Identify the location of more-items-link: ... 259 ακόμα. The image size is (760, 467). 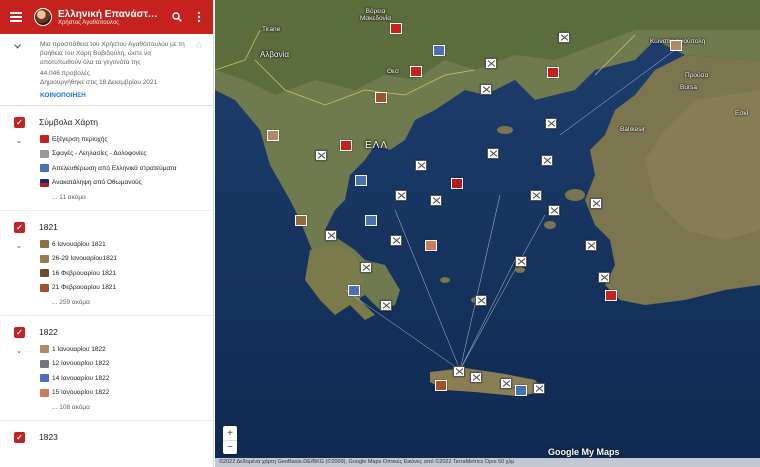
(106, 302).